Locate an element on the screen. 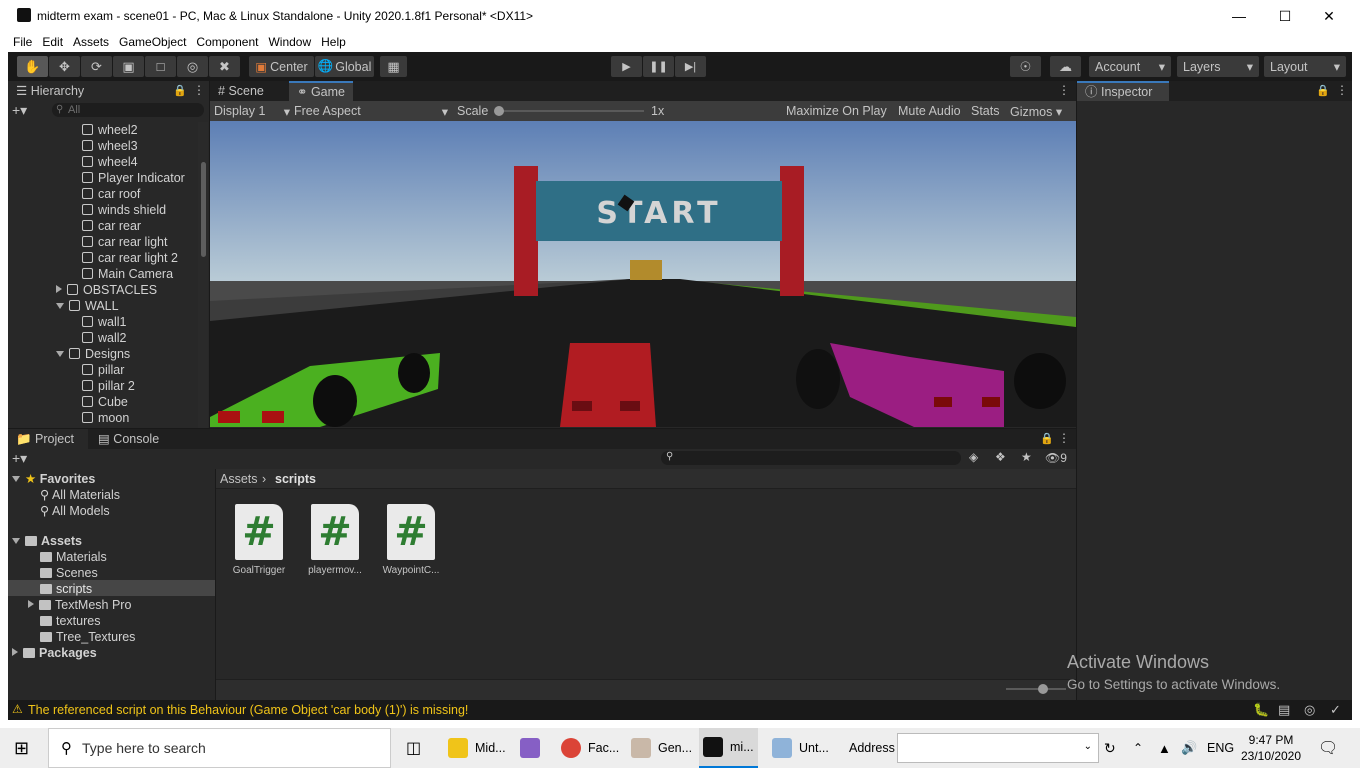 Image resolution: width=1360 pixels, height=768 pixels. rotate-tool-icon: ⟳ is located at coordinates (96, 66).